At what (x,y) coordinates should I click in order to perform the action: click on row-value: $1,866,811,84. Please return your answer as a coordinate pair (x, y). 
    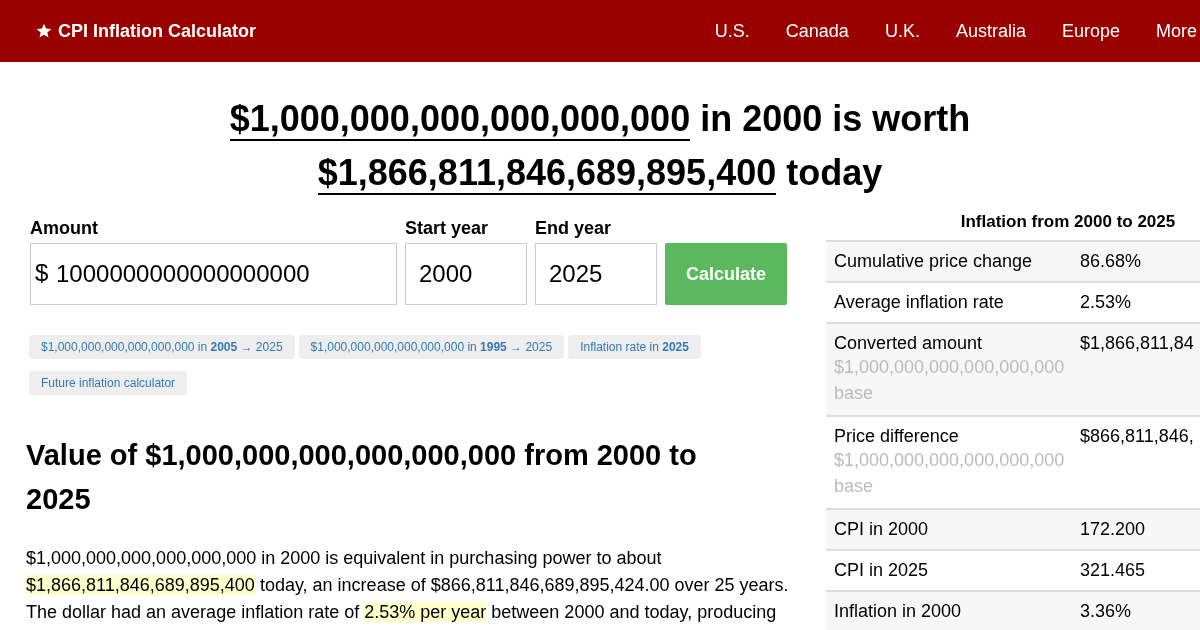
    Looking at the image, I should click on (1137, 344).